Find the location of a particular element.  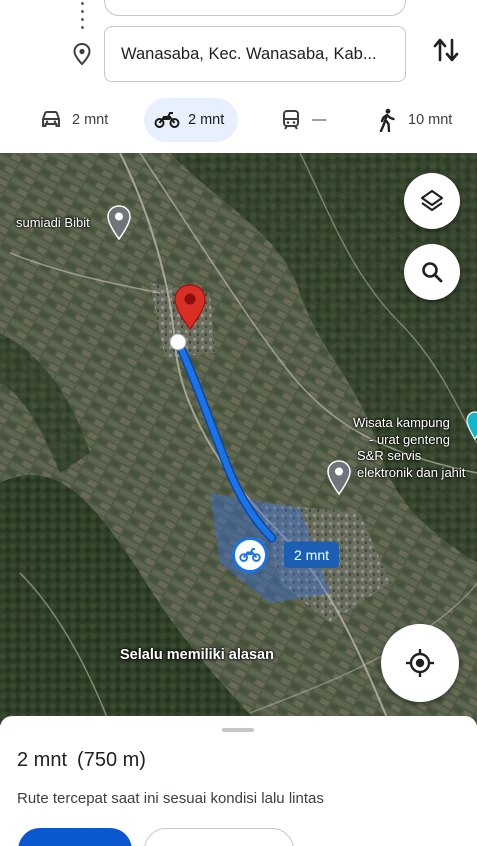

secondary-action-button is located at coordinates (219, 837).